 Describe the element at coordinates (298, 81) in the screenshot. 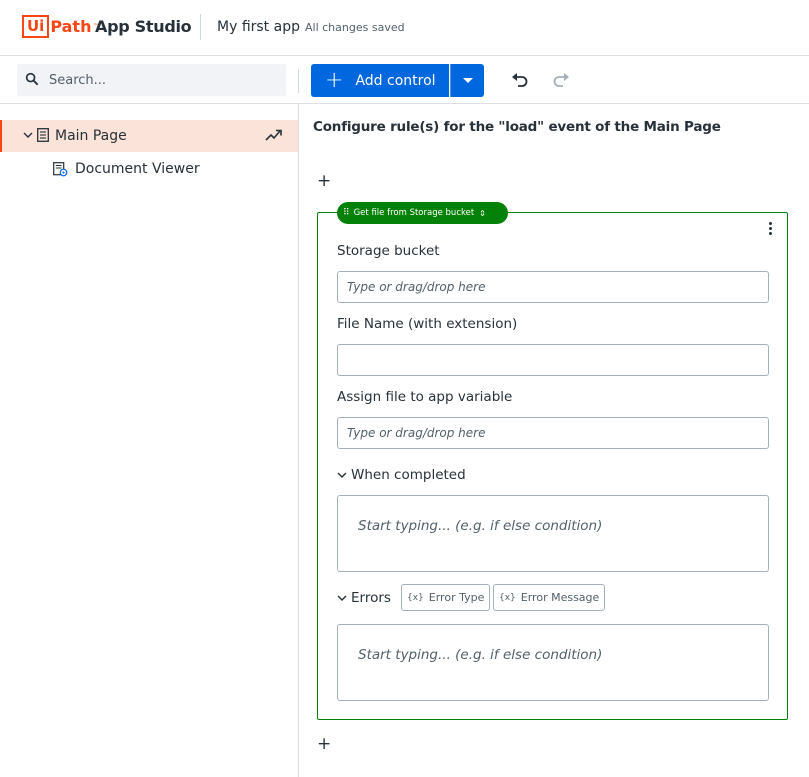

I see `toolbar-divider` at that location.